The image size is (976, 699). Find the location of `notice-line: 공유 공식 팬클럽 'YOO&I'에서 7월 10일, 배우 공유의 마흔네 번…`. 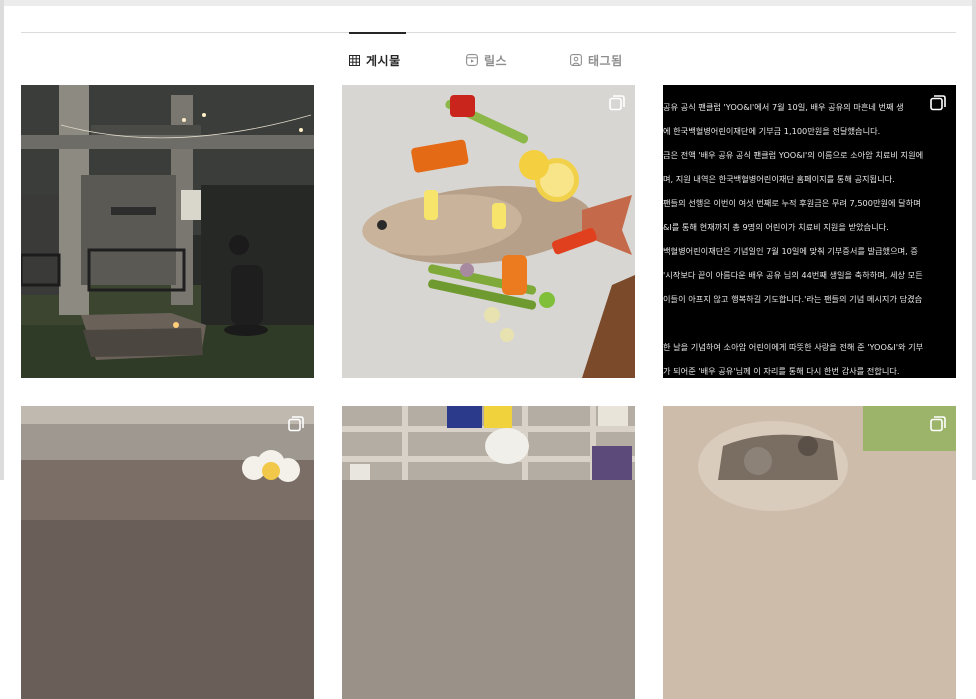

notice-line: 공유 공식 팬클럽 'YOO&I'에서 7월 10일, 배우 공유의 마흔네 번… is located at coordinates (783, 107).